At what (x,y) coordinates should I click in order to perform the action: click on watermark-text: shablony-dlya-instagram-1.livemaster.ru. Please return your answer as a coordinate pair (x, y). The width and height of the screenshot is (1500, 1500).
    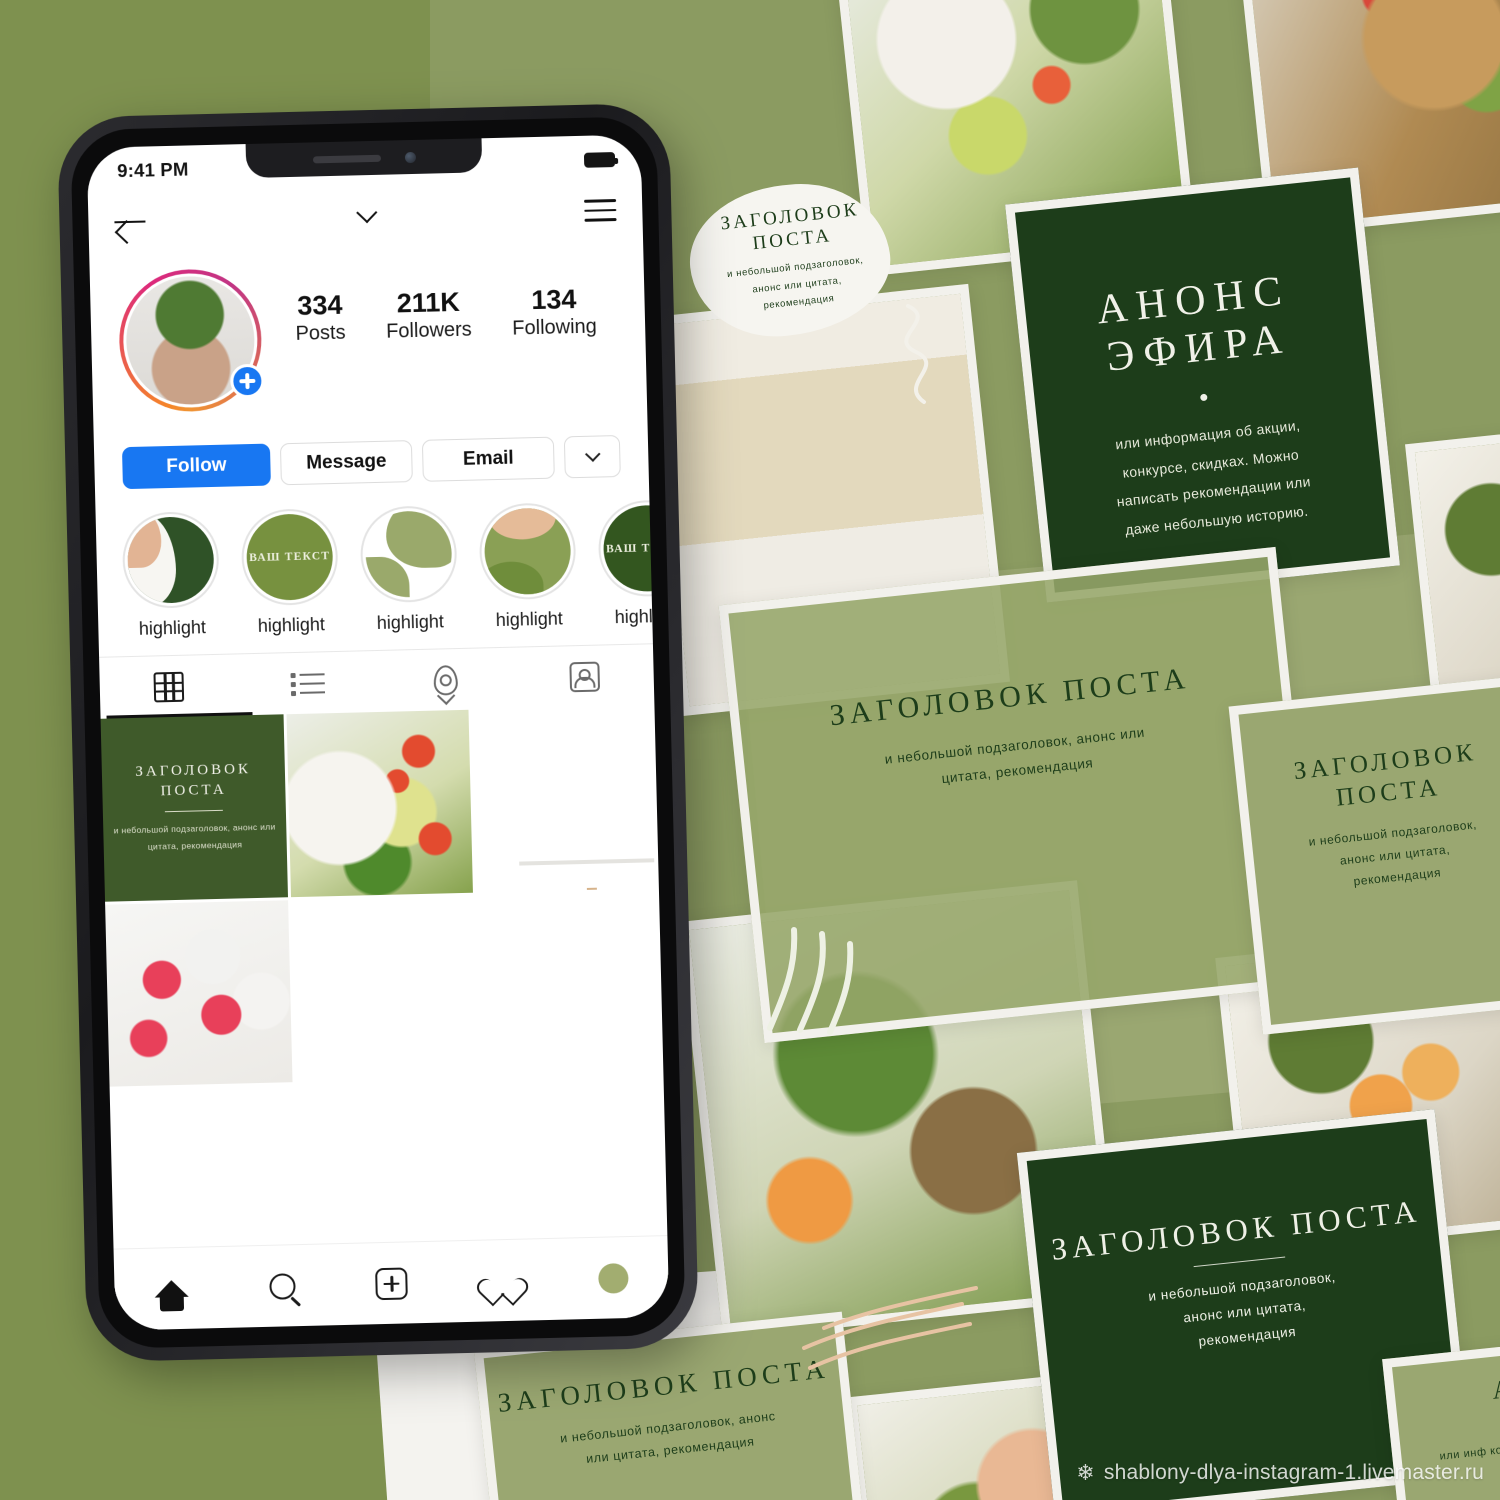
    Looking at the image, I should click on (1293, 1472).